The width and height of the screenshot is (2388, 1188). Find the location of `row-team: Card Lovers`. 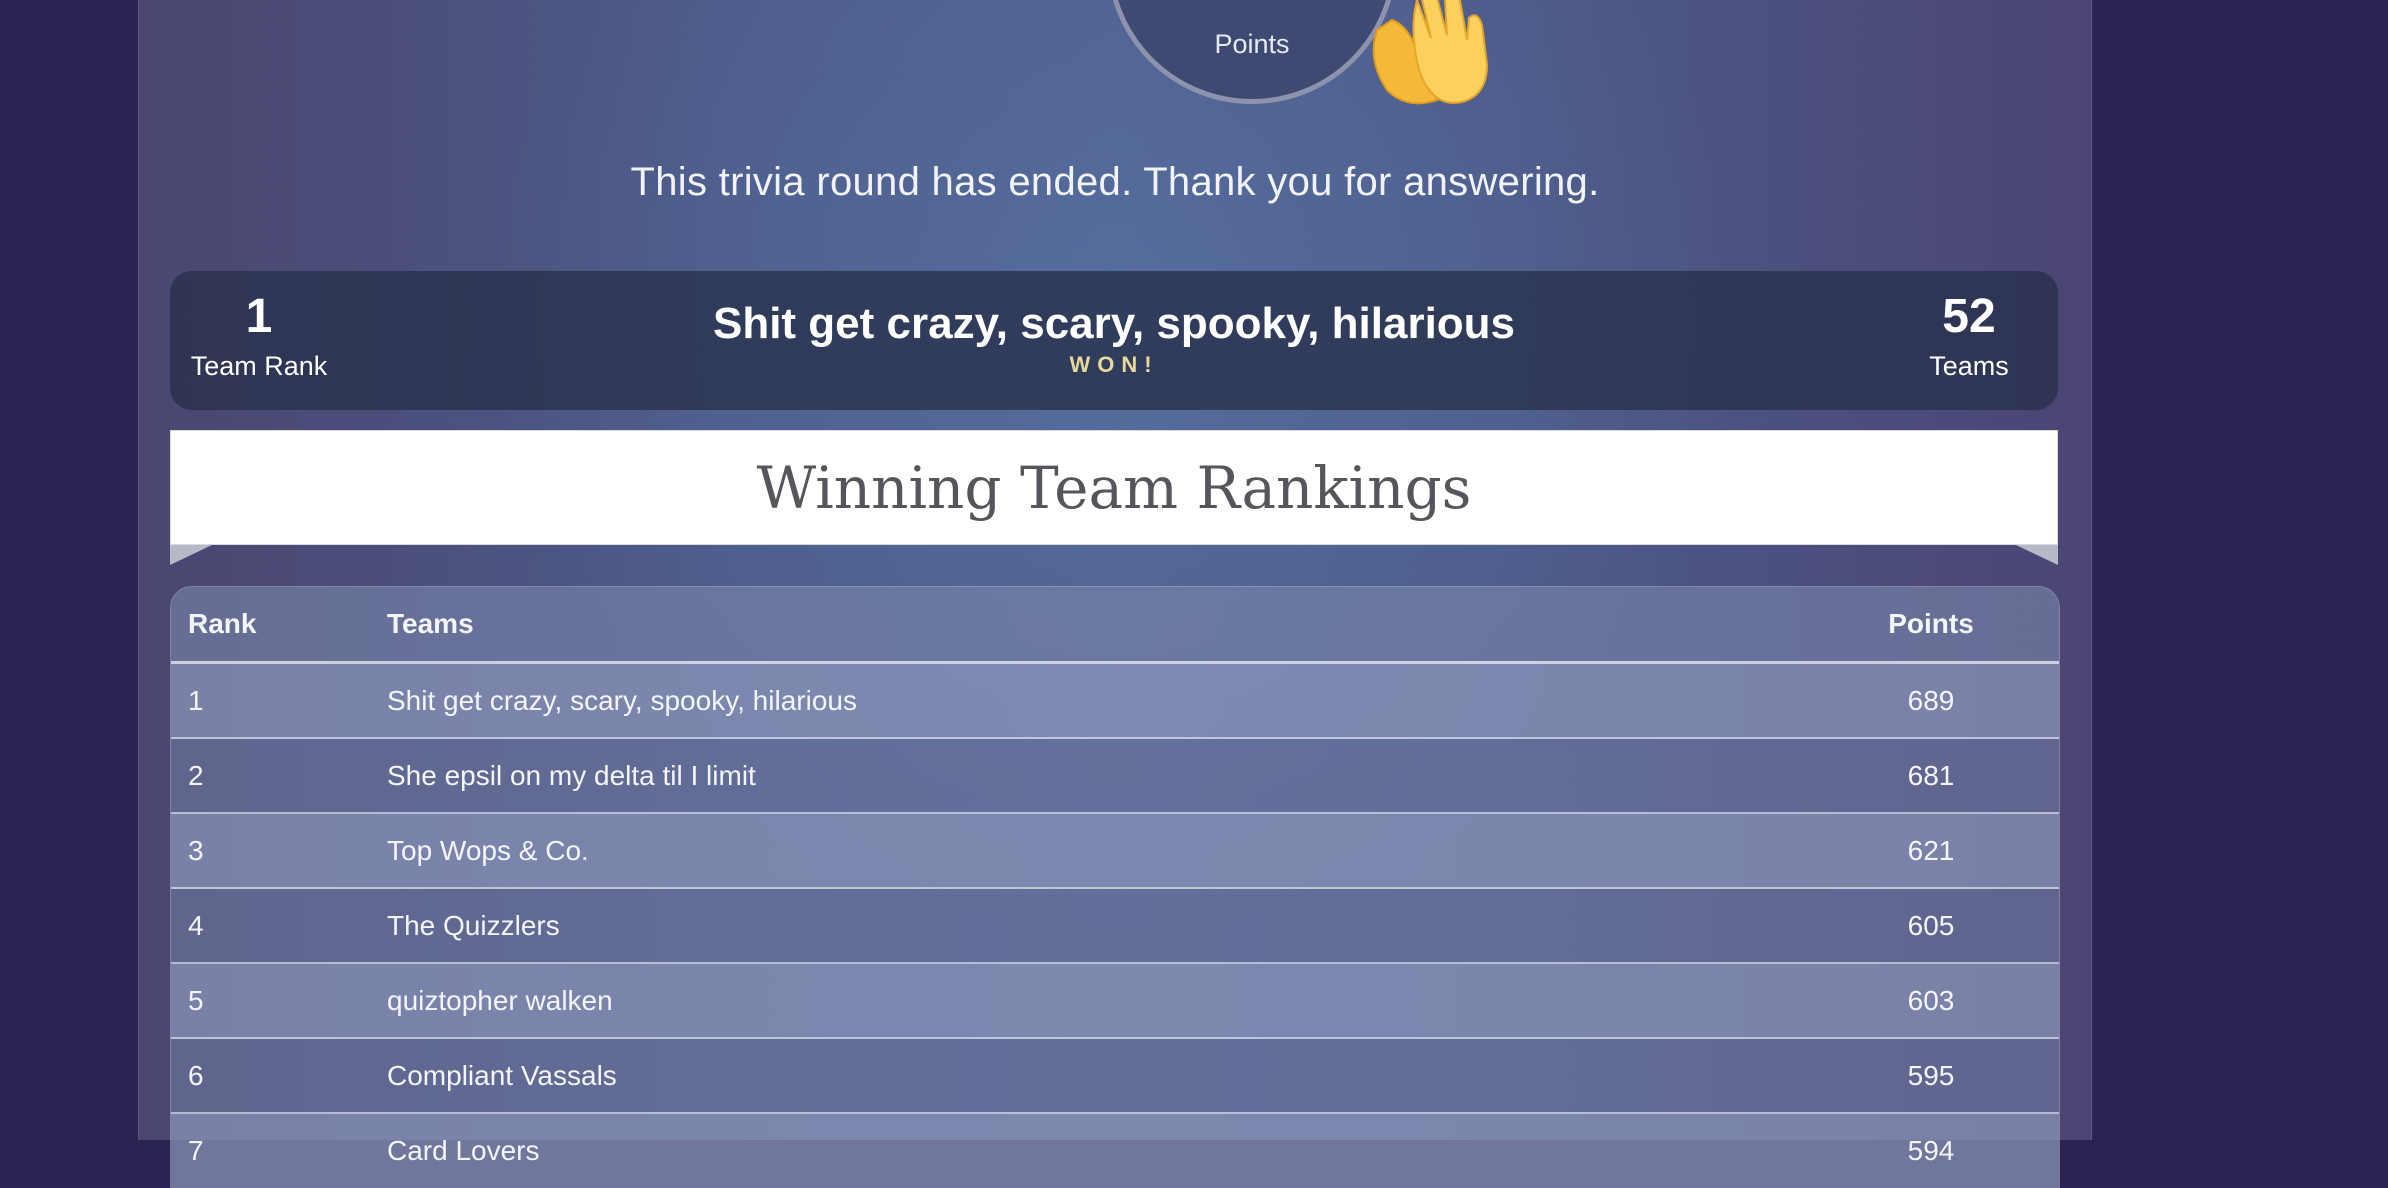

row-team: Card Lovers is located at coordinates (463, 1150).